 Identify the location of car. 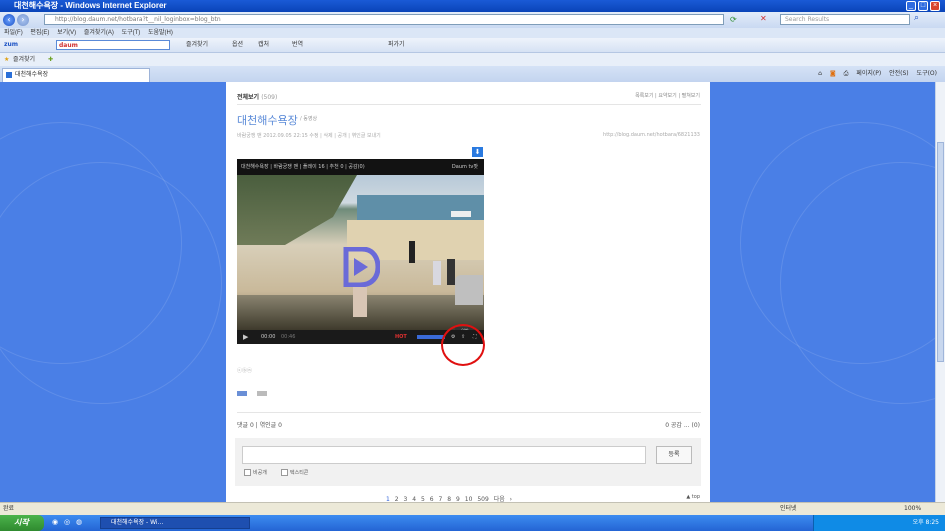
(469, 290).